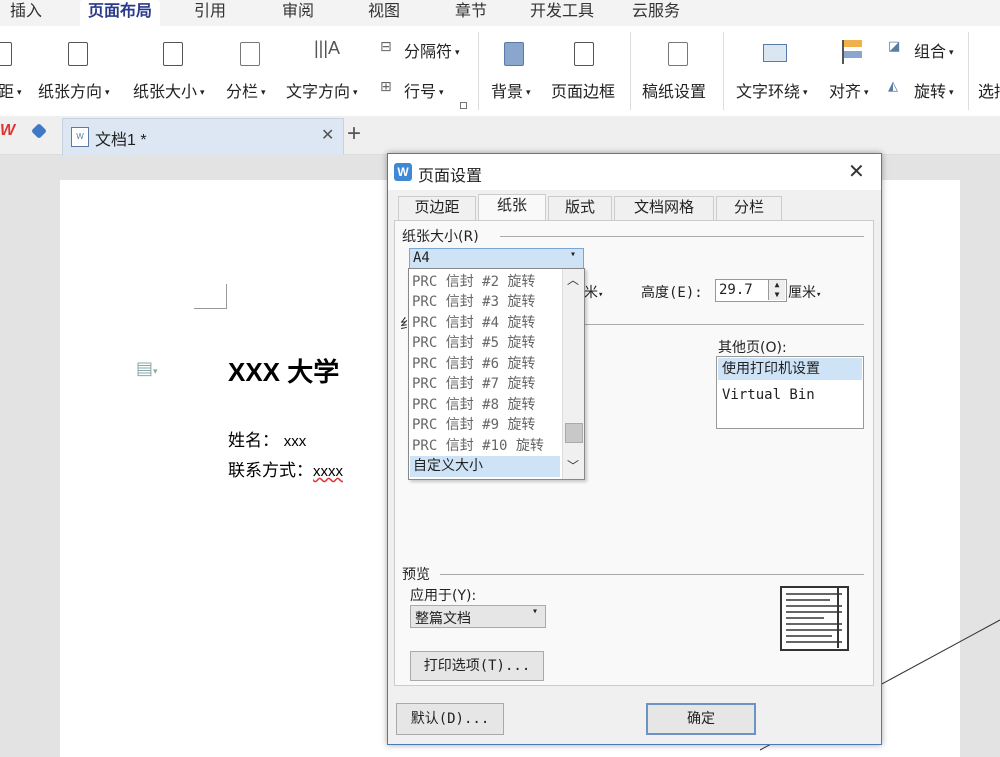 The height and width of the screenshot is (757, 1000). Describe the element at coordinates (450, 175) in the screenshot. I see `dialog-title: 页面设置` at that location.